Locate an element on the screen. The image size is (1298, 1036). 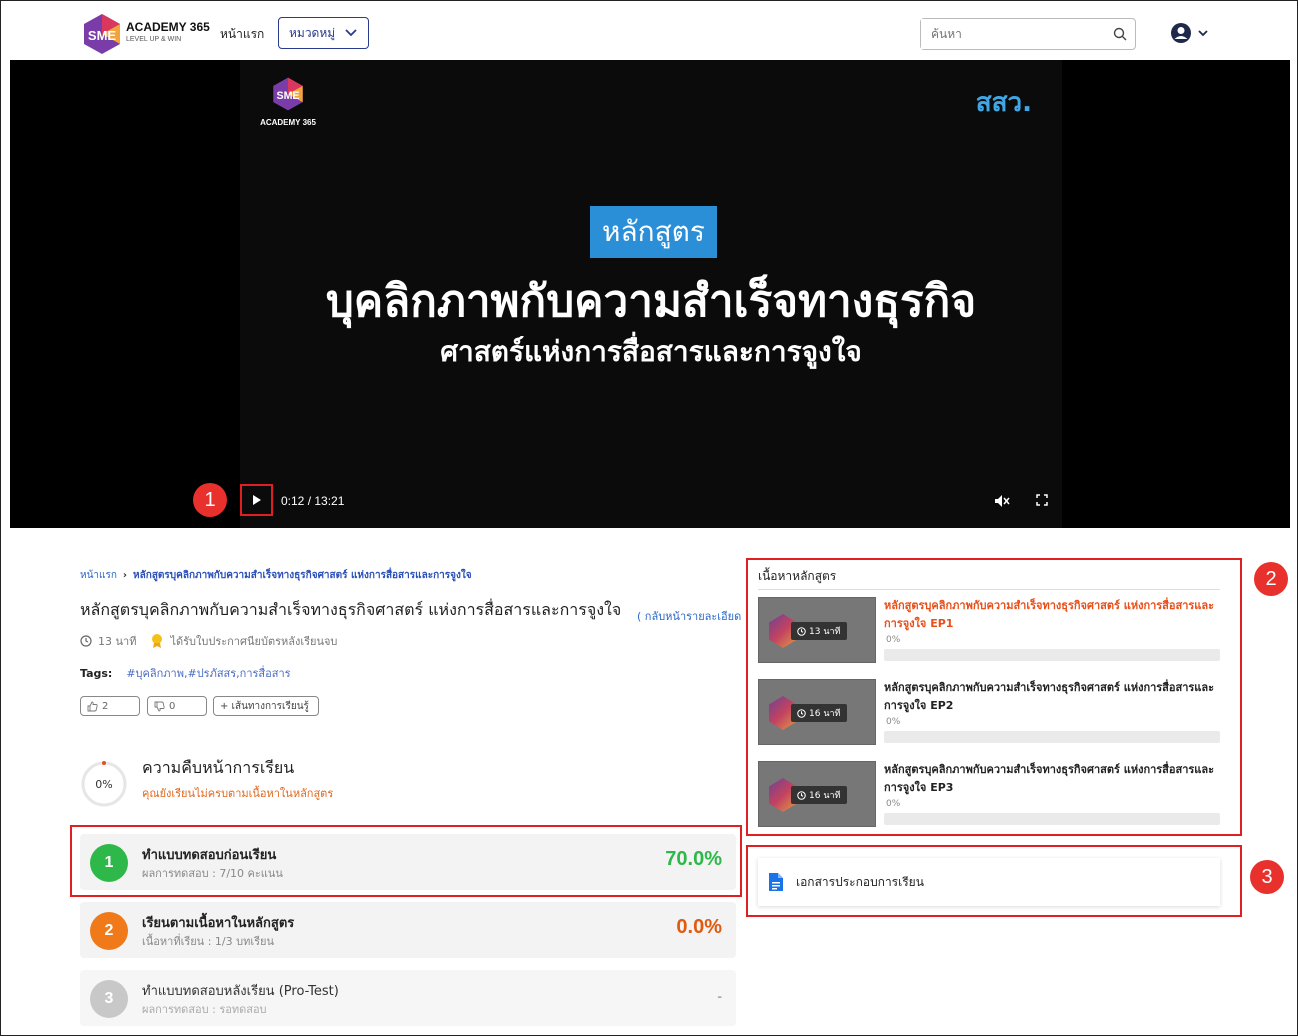
step-score: - is located at coordinates (719, 996).